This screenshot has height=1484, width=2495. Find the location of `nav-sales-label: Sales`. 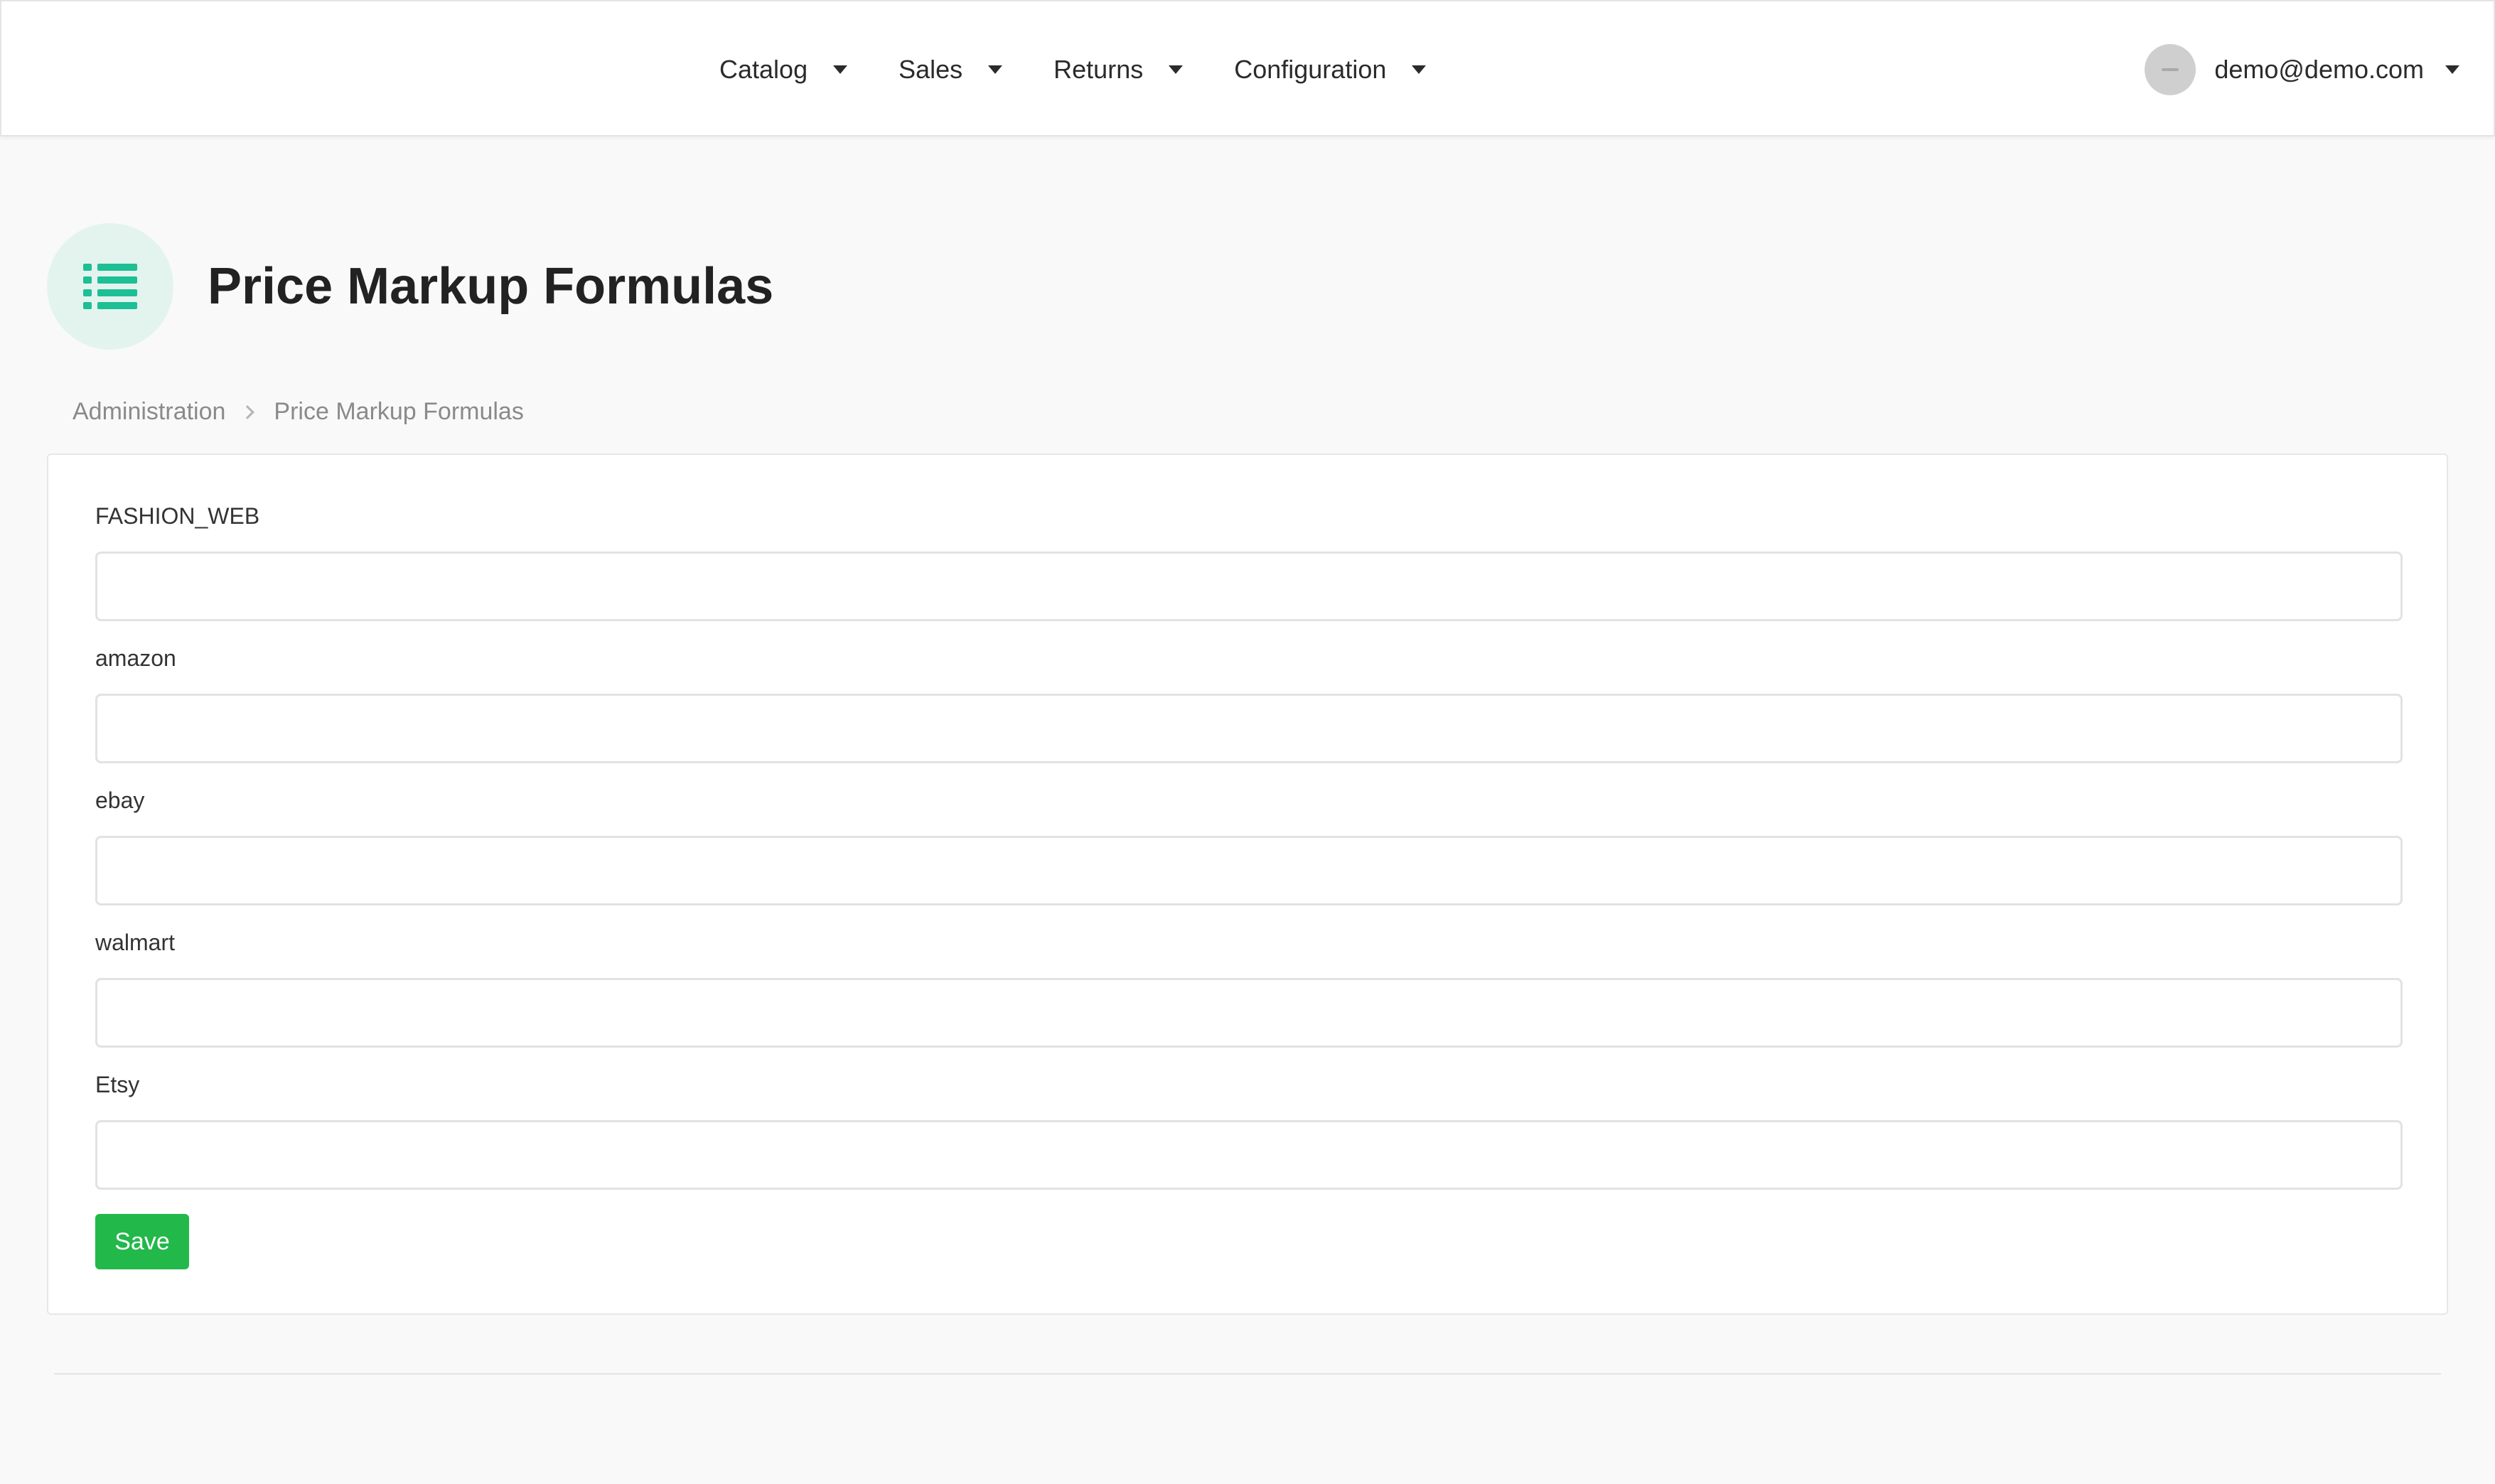

nav-sales-label: Sales is located at coordinates (930, 70).